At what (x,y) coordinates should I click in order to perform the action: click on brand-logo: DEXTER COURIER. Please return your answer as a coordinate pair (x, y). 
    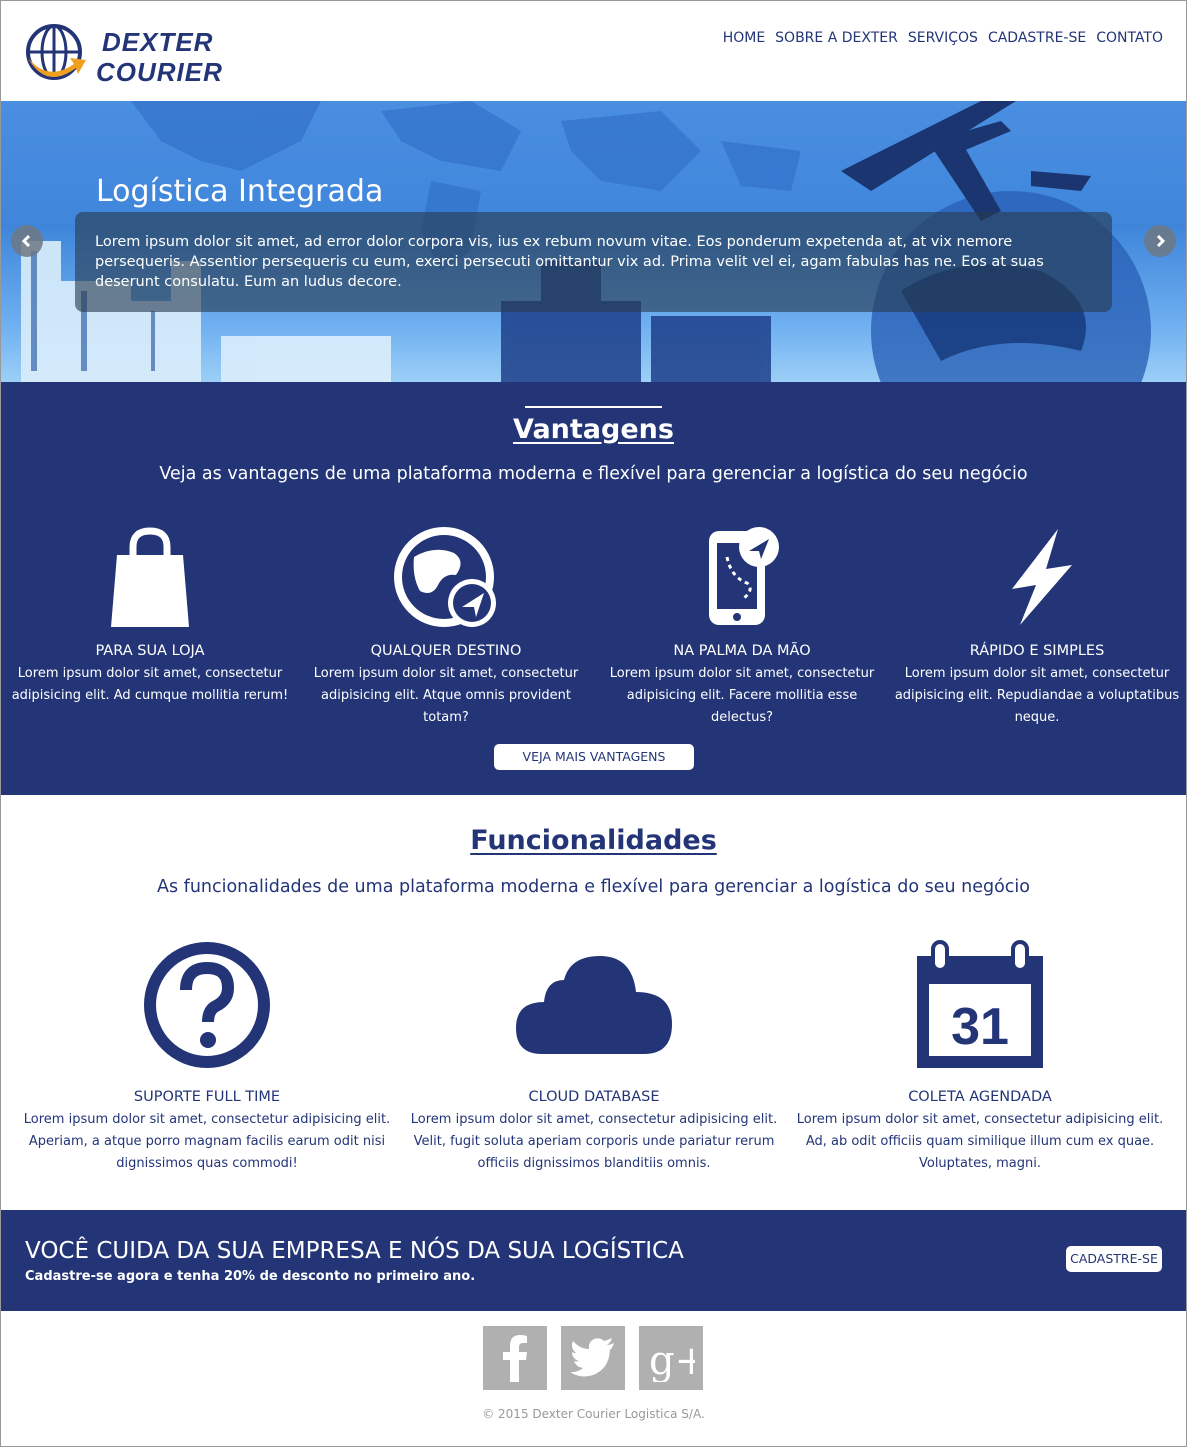
    Looking at the image, I should click on (150, 55).